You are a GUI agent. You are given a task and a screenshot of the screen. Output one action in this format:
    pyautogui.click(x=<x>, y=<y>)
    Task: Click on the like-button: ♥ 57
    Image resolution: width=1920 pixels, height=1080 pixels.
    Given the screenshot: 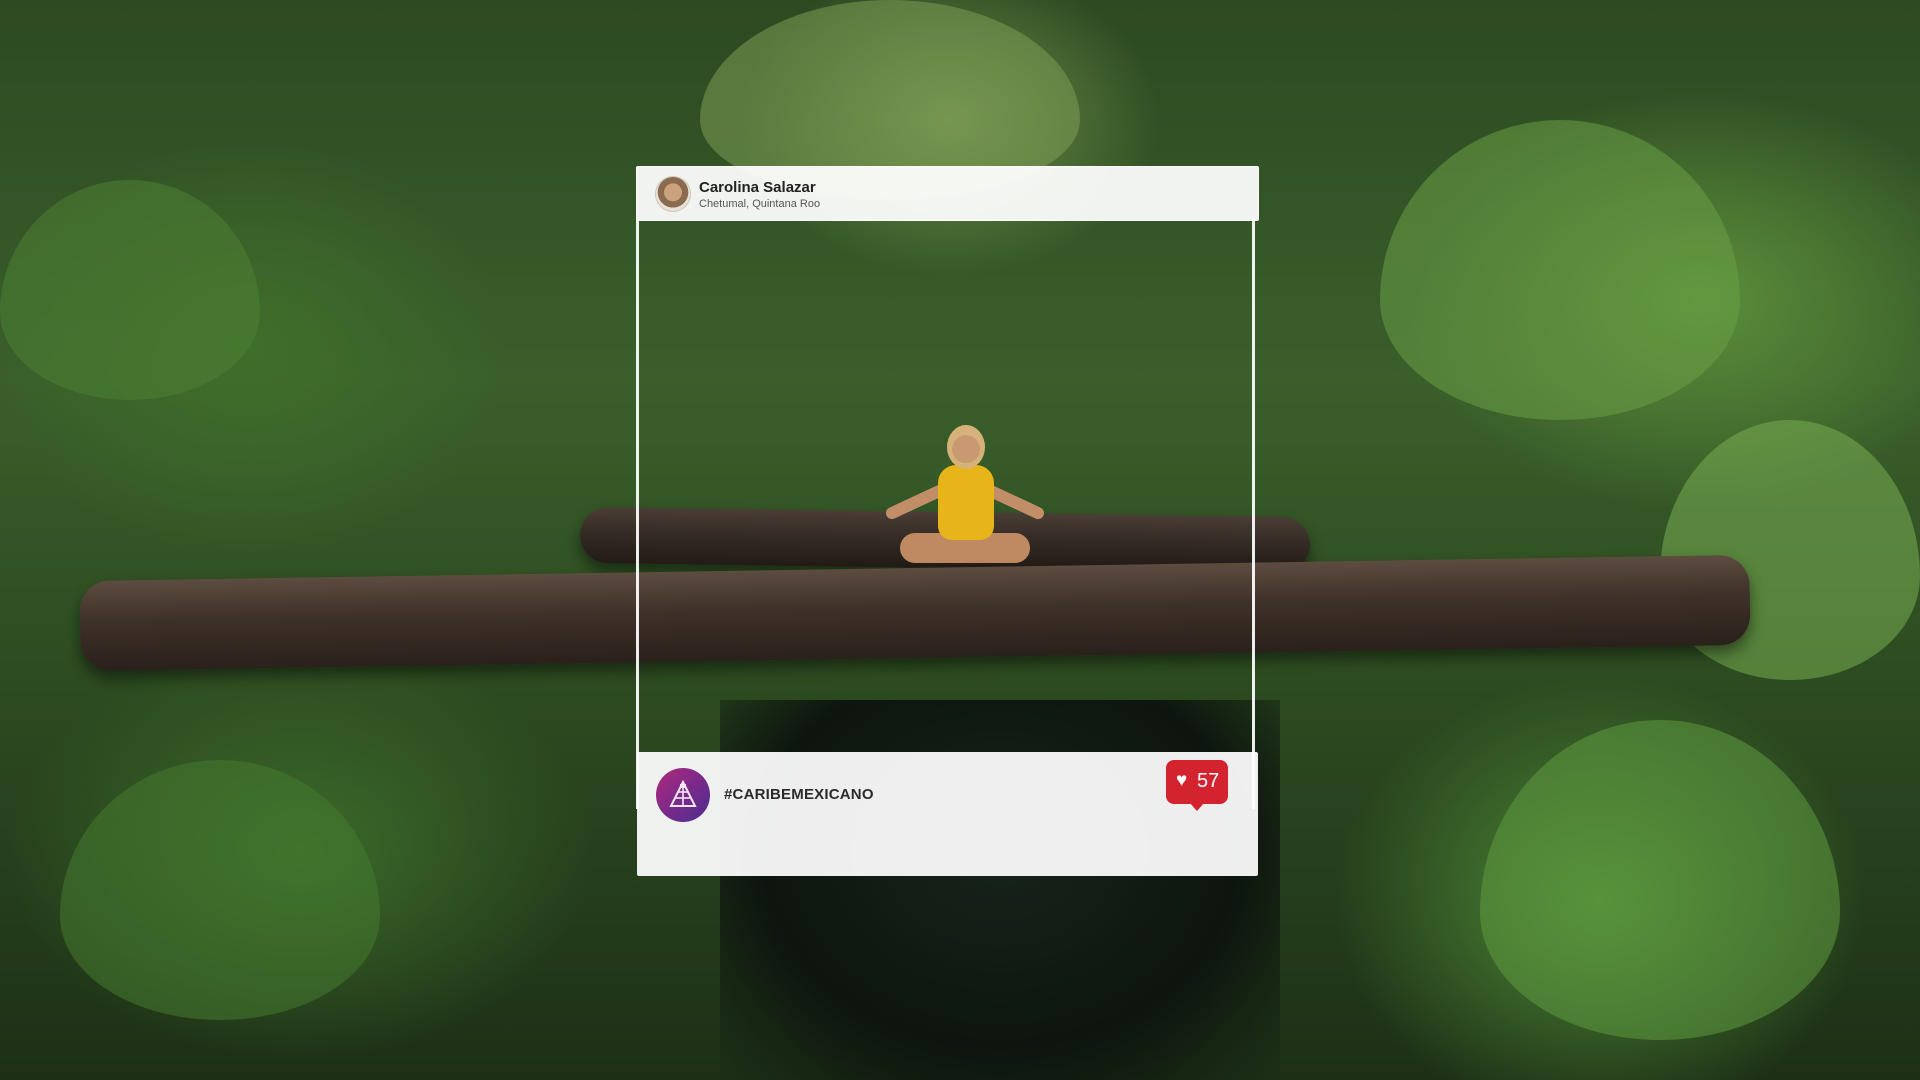 What is the action you would take?
    pyautogui.click(x=1197, y=785)
    